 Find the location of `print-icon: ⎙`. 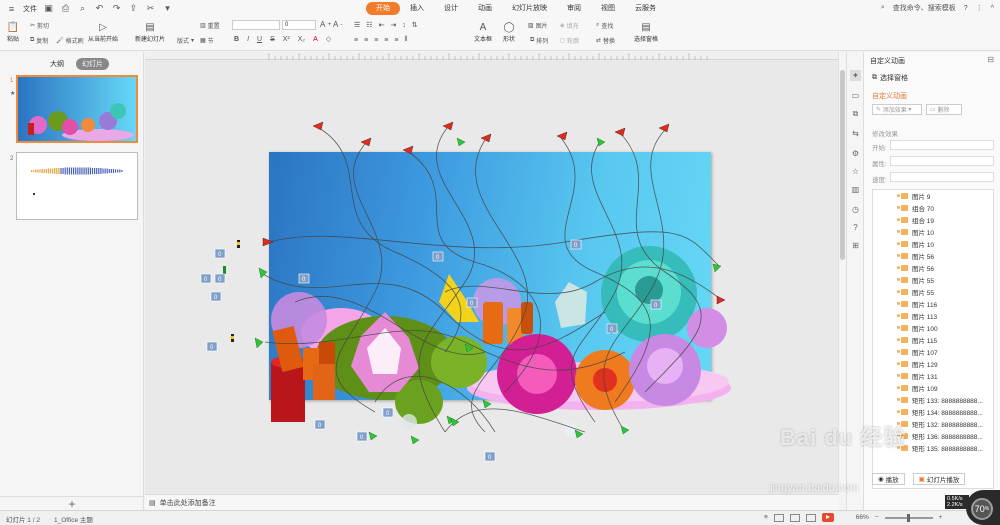

print-icon: ⎙ is located at coordinates (65, 8).